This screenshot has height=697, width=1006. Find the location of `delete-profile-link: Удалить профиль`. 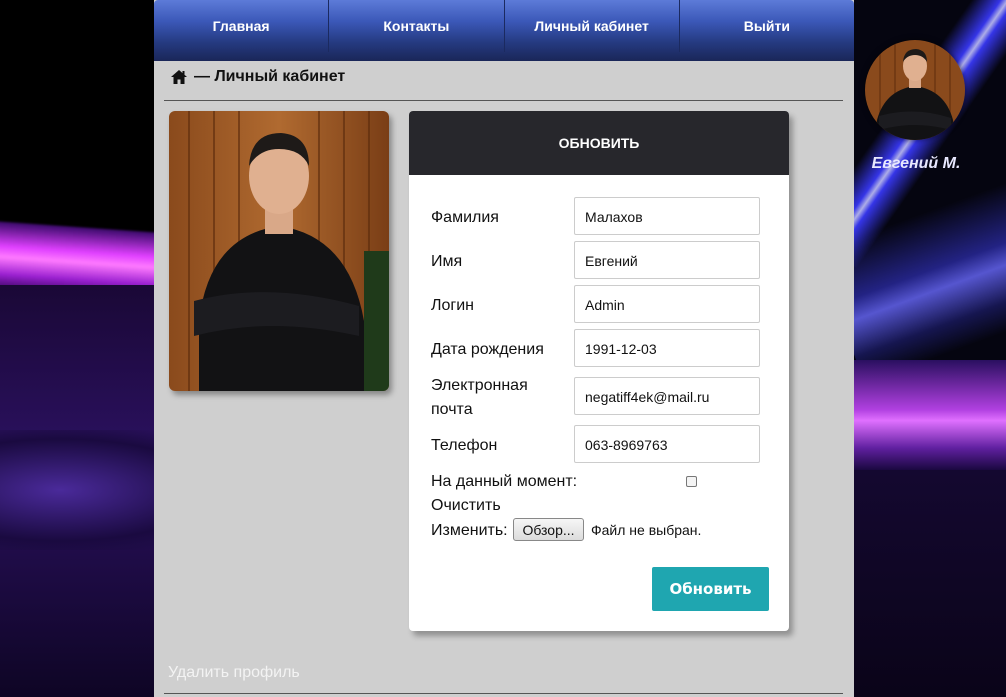

delete-profile-link: Удалить профиль is located at coordinates (234, 673).